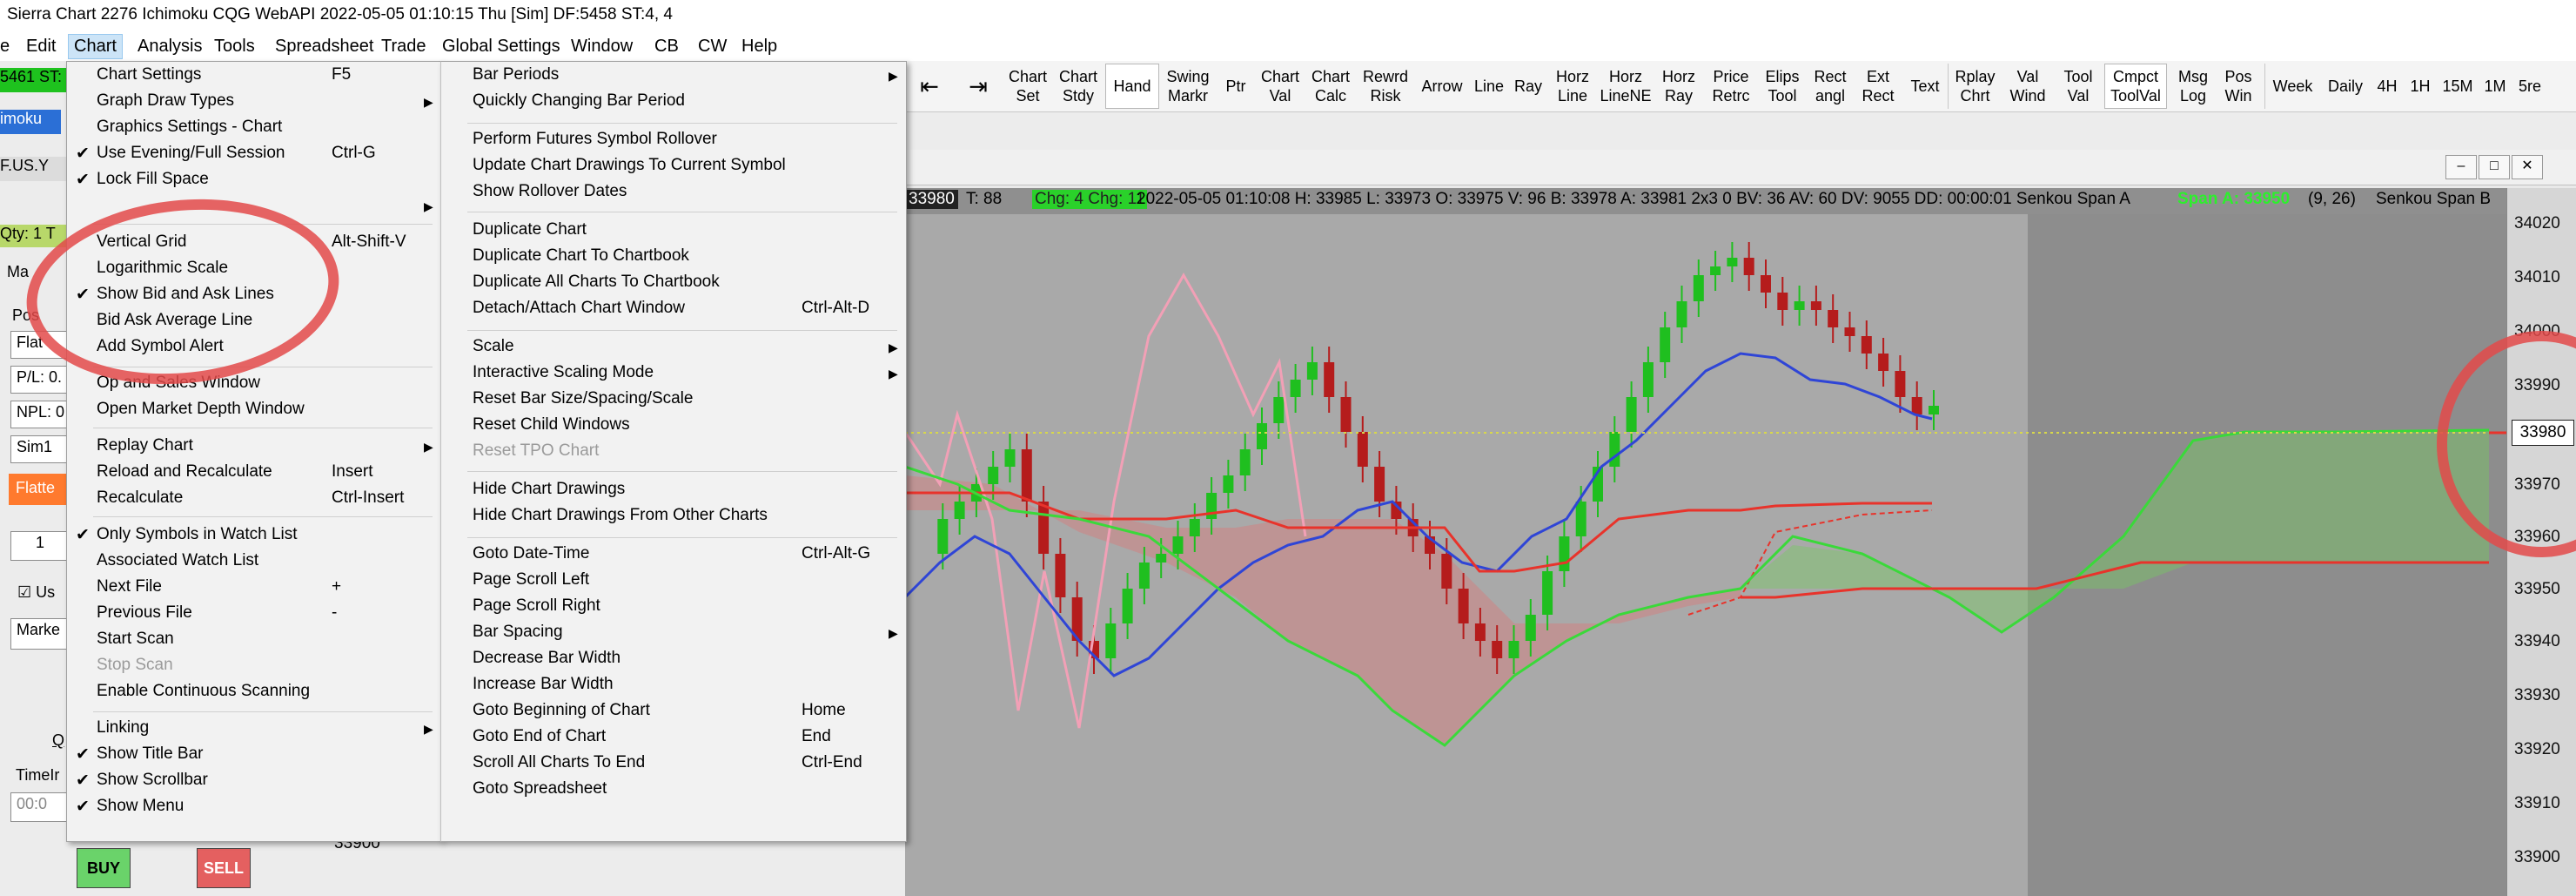  What do you see at coordinates (2461, 167) in the screenshot?
I see `minimize-icon: –` at bounding box center [2461, 167].